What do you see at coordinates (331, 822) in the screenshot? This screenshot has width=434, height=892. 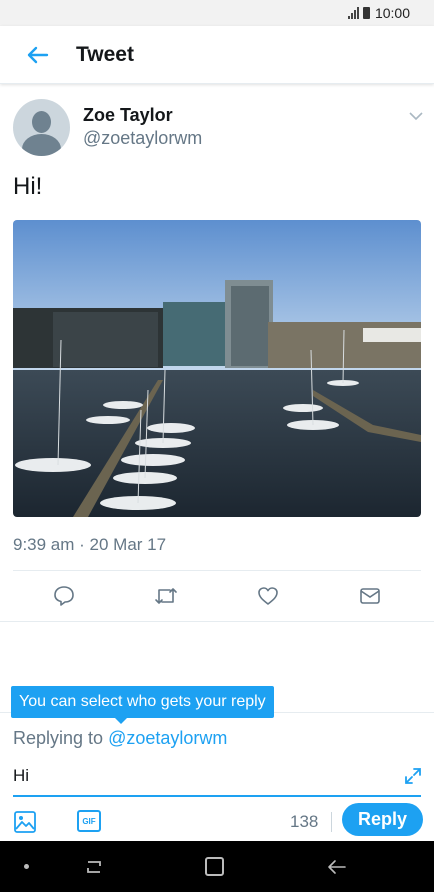 I see `count-divider` at bounding box center [331, 822].